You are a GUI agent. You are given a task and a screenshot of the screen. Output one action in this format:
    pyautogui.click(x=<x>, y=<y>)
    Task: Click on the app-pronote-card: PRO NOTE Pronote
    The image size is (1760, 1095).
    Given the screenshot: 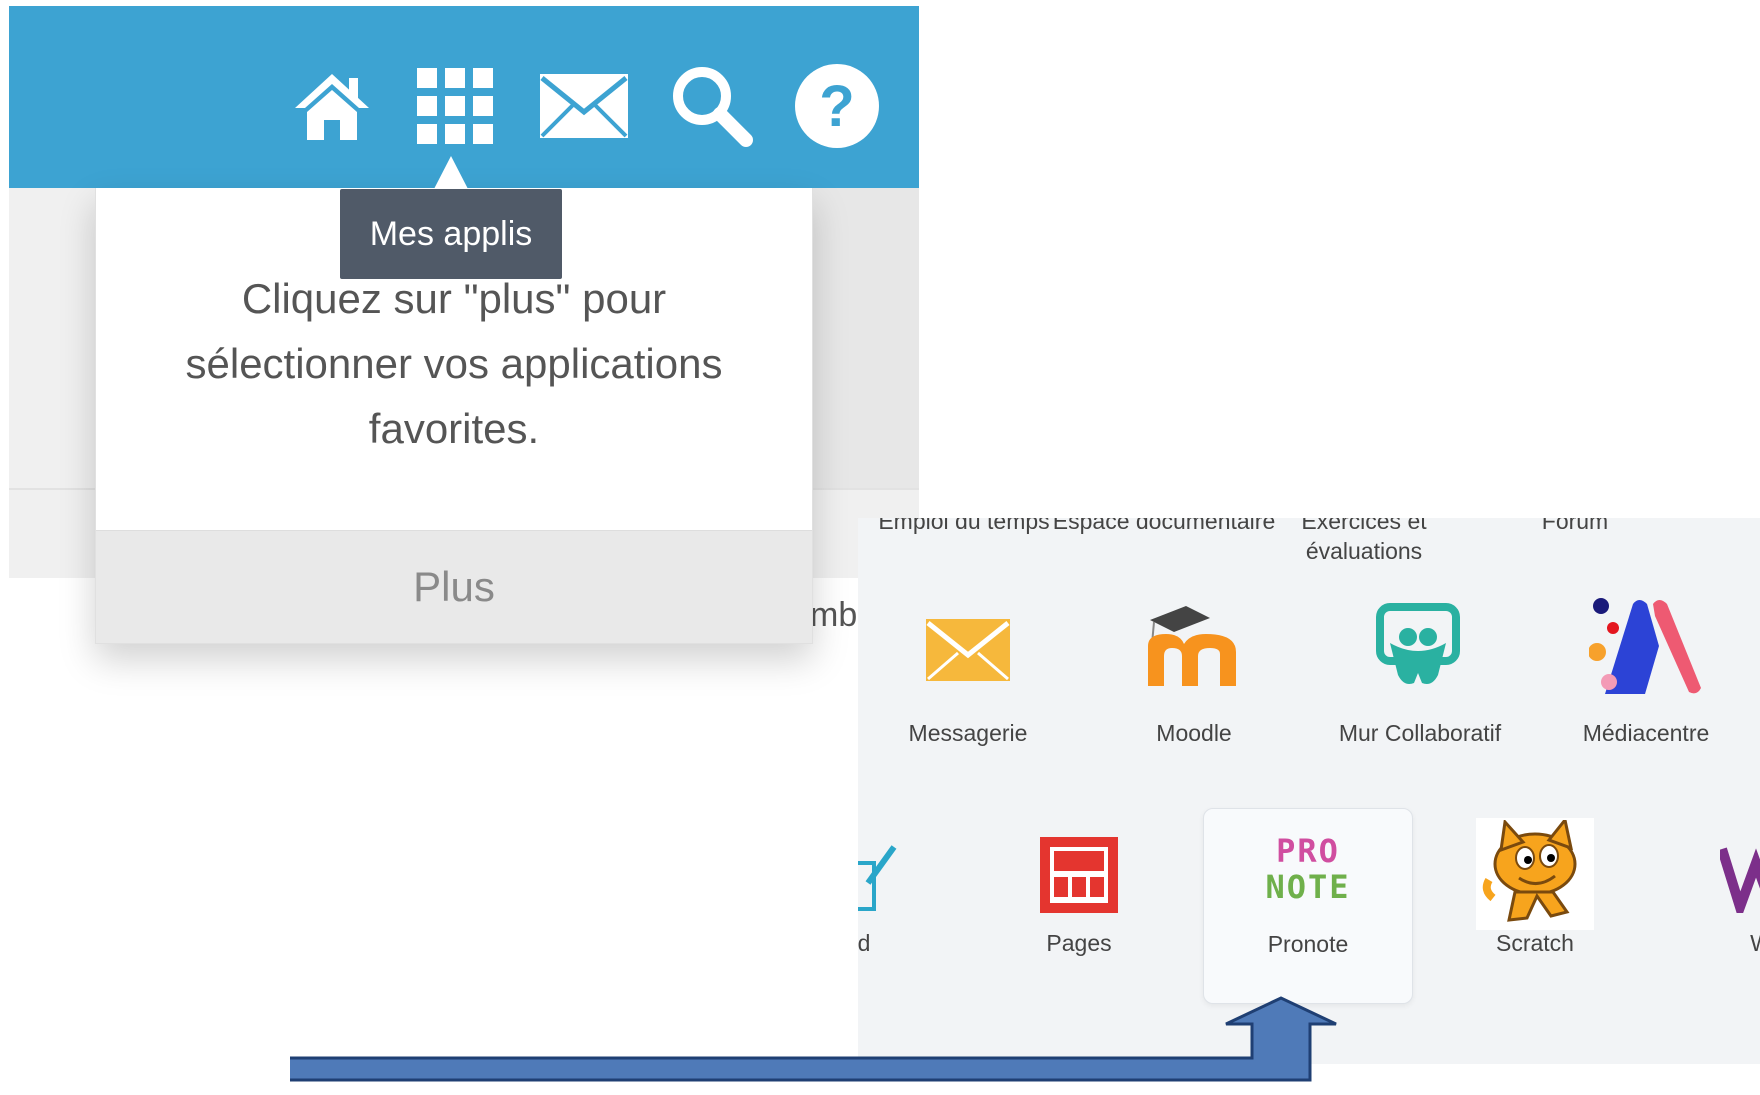 What is the action you would take?
    pyautogui.click(x=1308, y=906)
    